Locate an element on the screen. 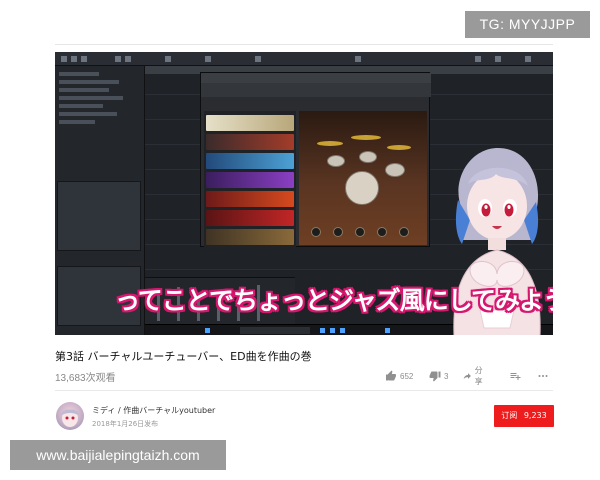  share-icon is located at coordinates (467, 376).